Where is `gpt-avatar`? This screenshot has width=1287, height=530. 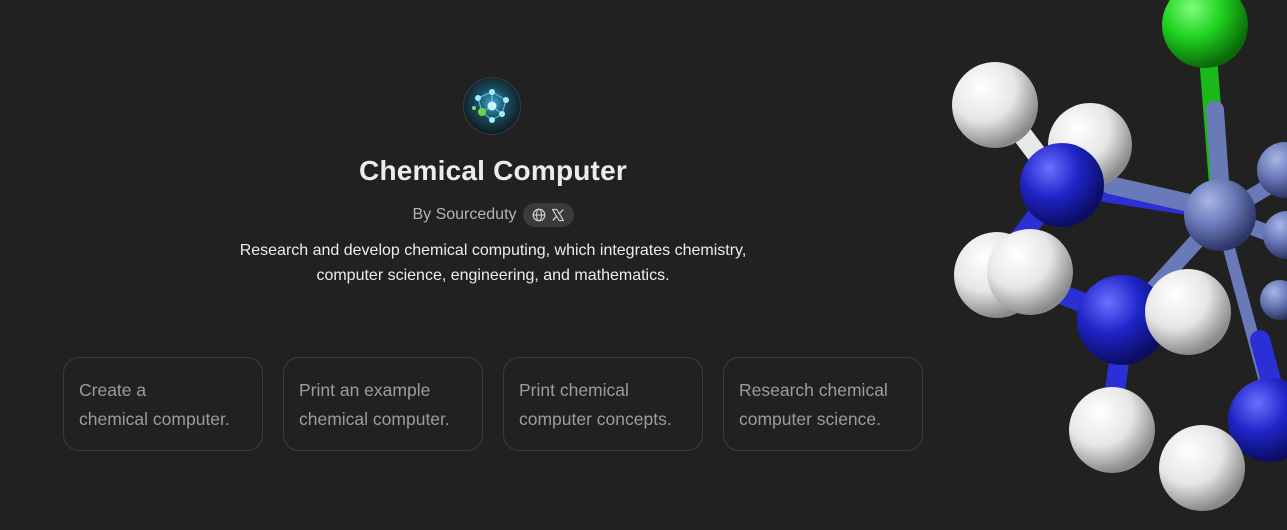
gpt-avatar is located at coordinates (492, 106).